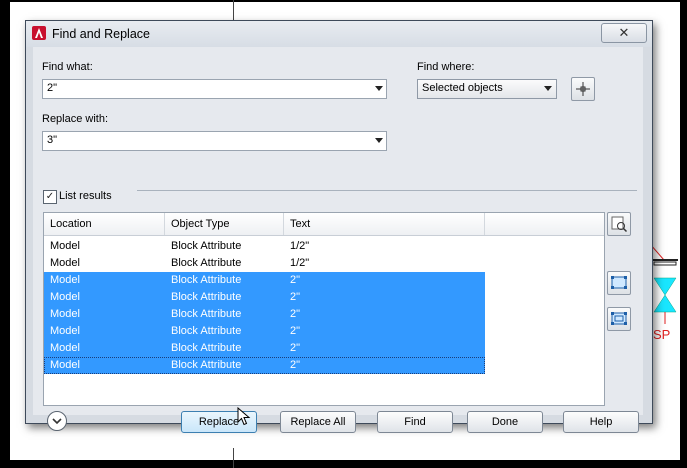  Describe the element at coordinates (67, 67) in the screenshot. I see `find-what-label: Find what:` at that location.